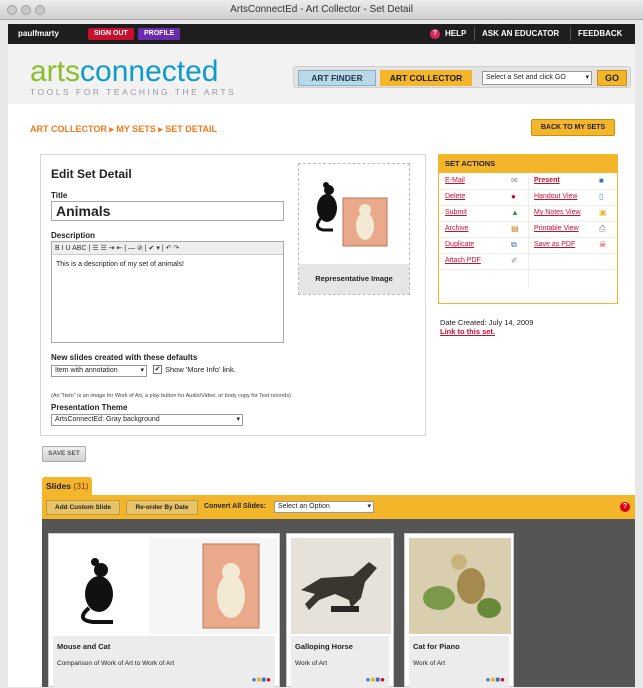 This screenshot has width=643, height=688. What do you see at coordinates (124, 357) in the screenshot?
I see `defaults-label: New slides created with these defaults` at bounding box center [124, 357].